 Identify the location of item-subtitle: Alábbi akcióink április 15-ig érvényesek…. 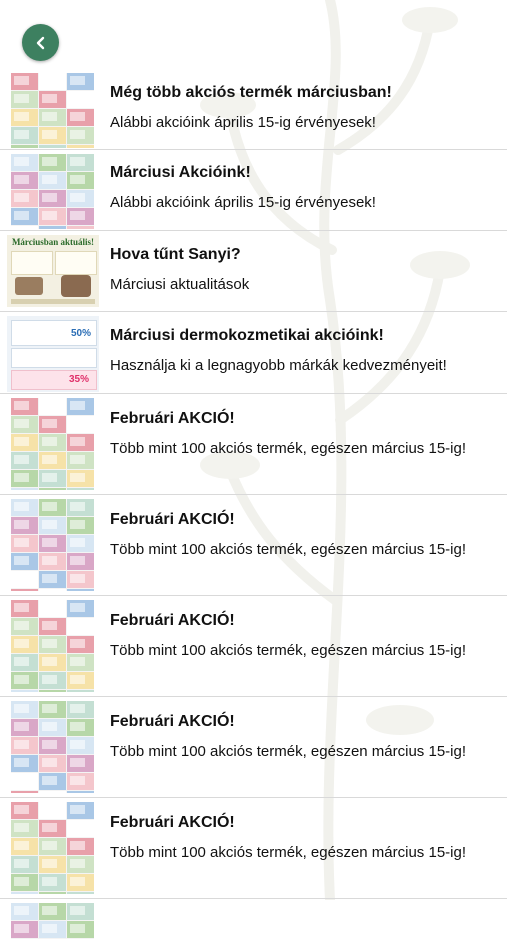
(243, 122).